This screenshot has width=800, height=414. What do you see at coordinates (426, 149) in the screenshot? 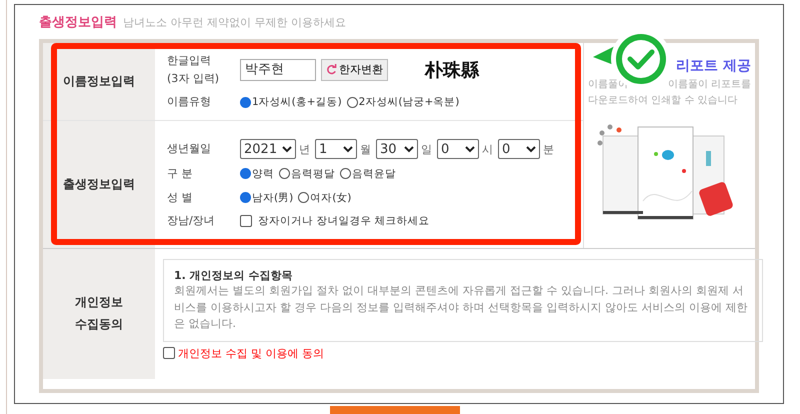
I see `unit-label: 일` at bounding box center [426, 149].